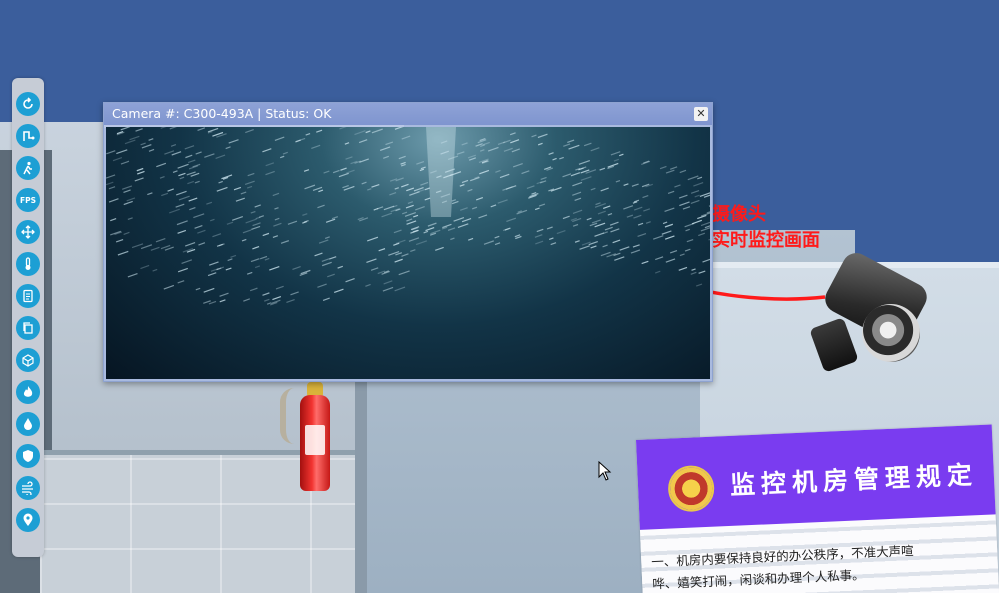 This screenshot has height=593, width=999. What do you see at coordinates (28, 360) in the screenshot?
I see `cube-button` at bounding box center [28, 360].